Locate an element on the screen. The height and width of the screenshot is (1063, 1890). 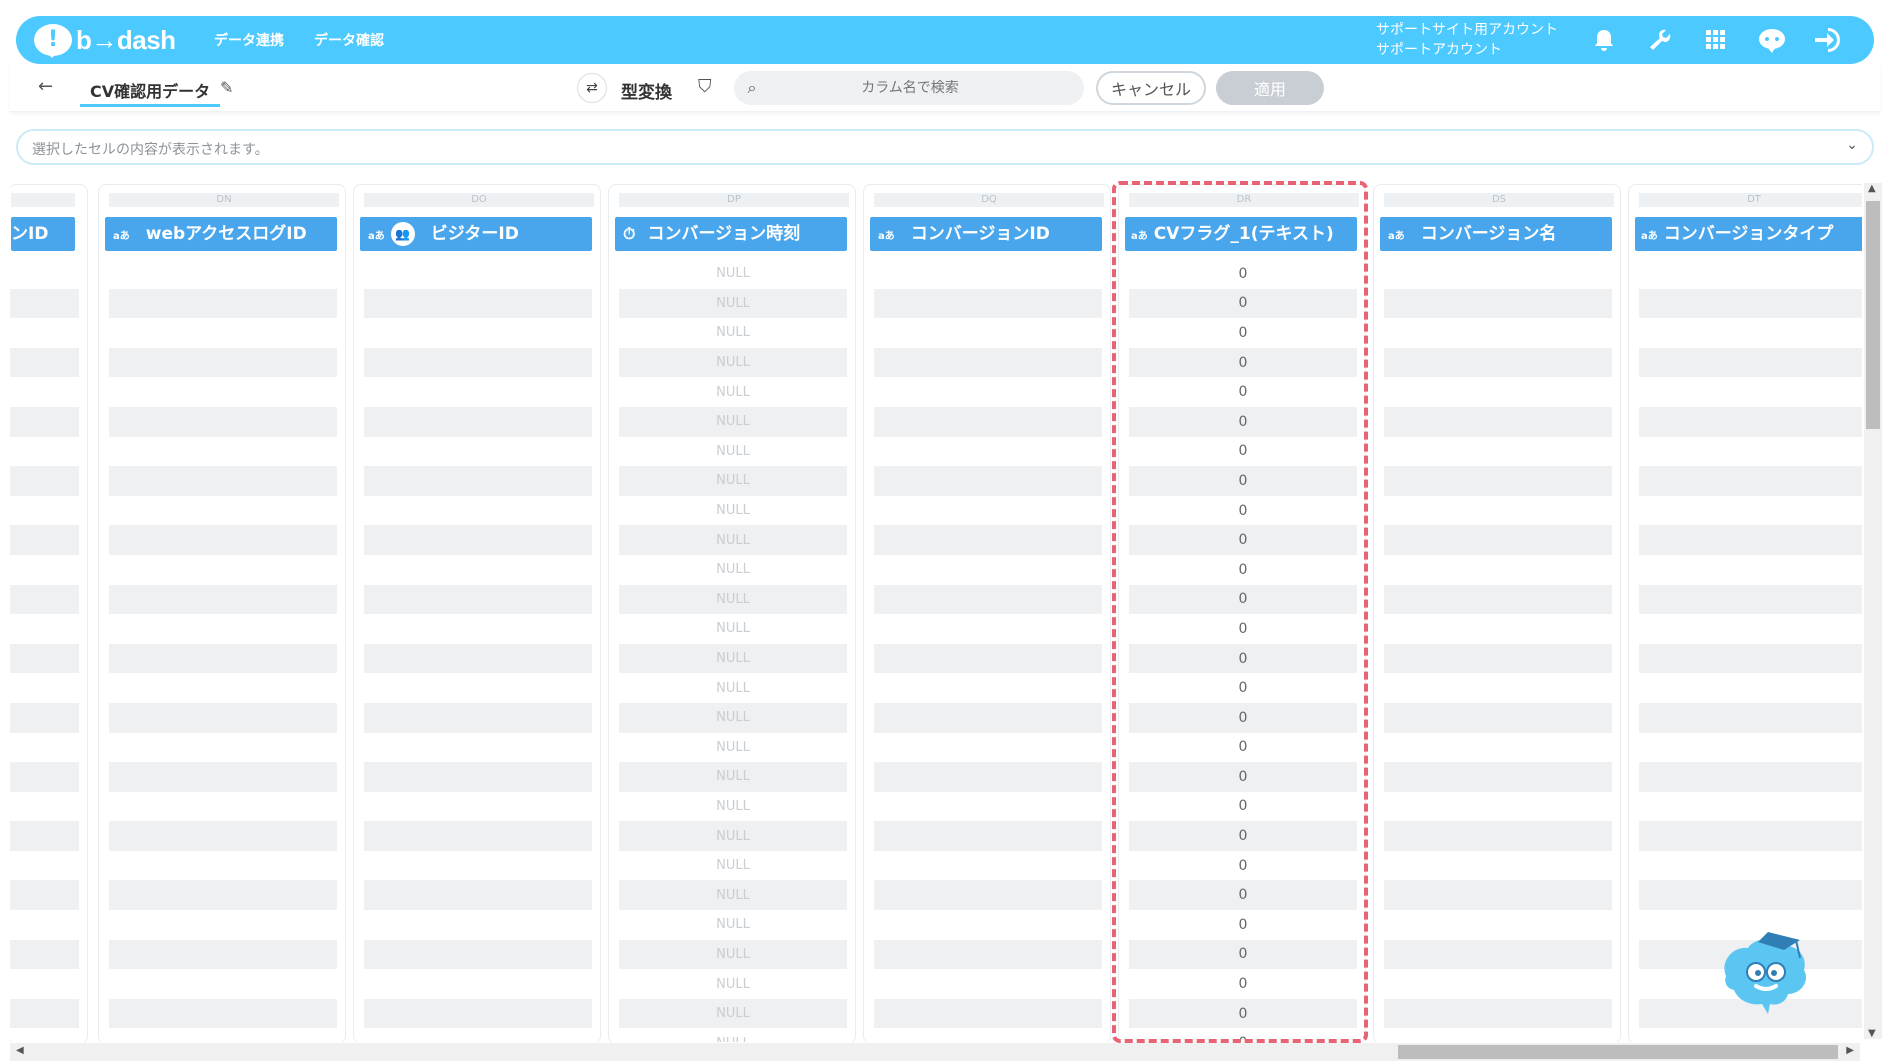
edit-pencil-icon: ✎ is located at coordinates (226, 87).